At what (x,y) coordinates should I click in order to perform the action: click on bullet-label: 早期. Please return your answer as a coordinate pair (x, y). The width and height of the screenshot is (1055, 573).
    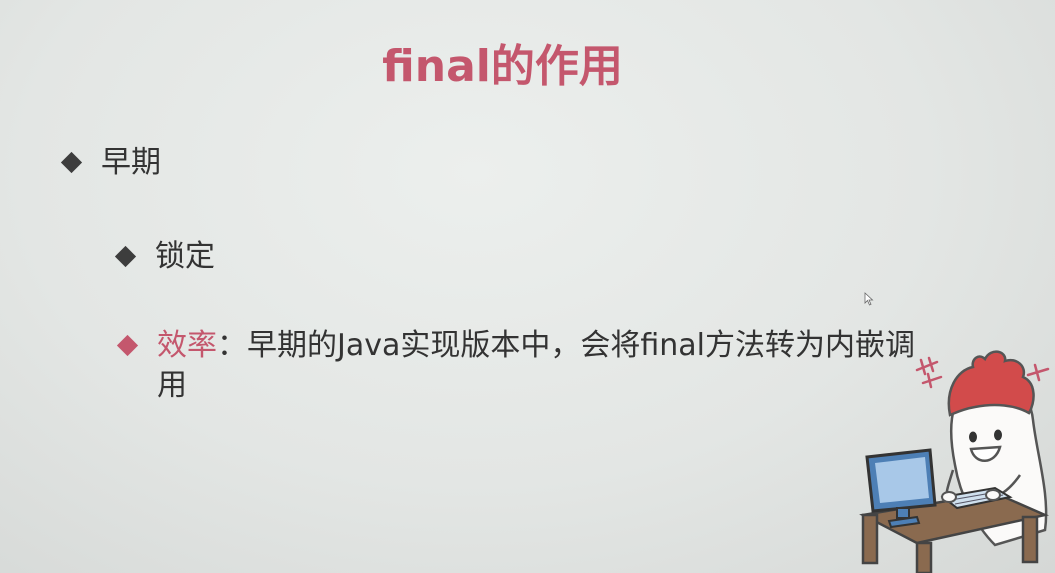
    Looking at the image, I should click on (131, 162).